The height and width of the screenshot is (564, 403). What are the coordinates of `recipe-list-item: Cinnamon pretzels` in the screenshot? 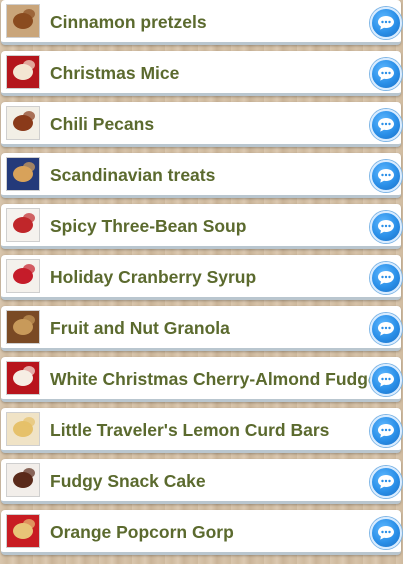 It's located at (201, 22).